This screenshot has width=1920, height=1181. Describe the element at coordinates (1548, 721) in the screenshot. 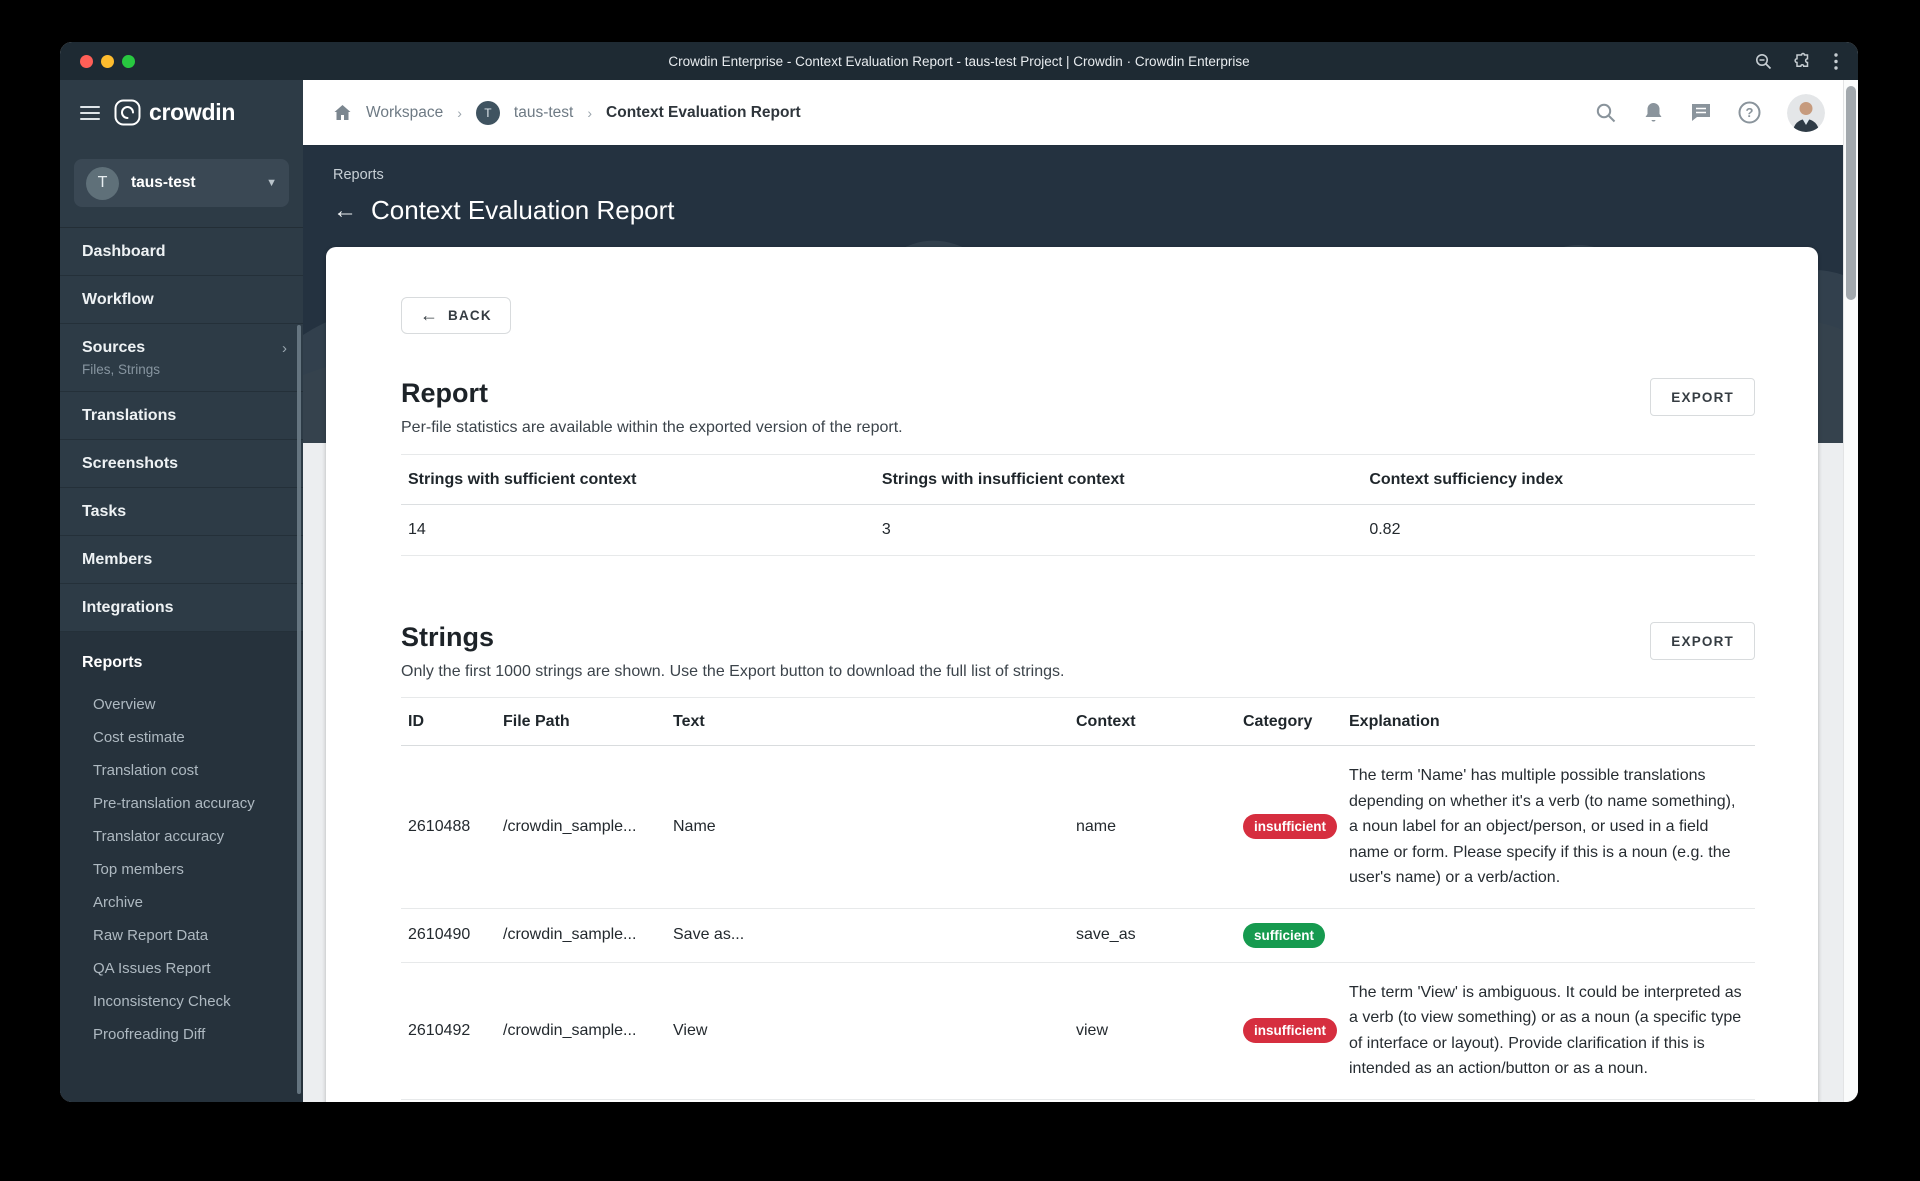

I see `column-header: Explanation` at that location.